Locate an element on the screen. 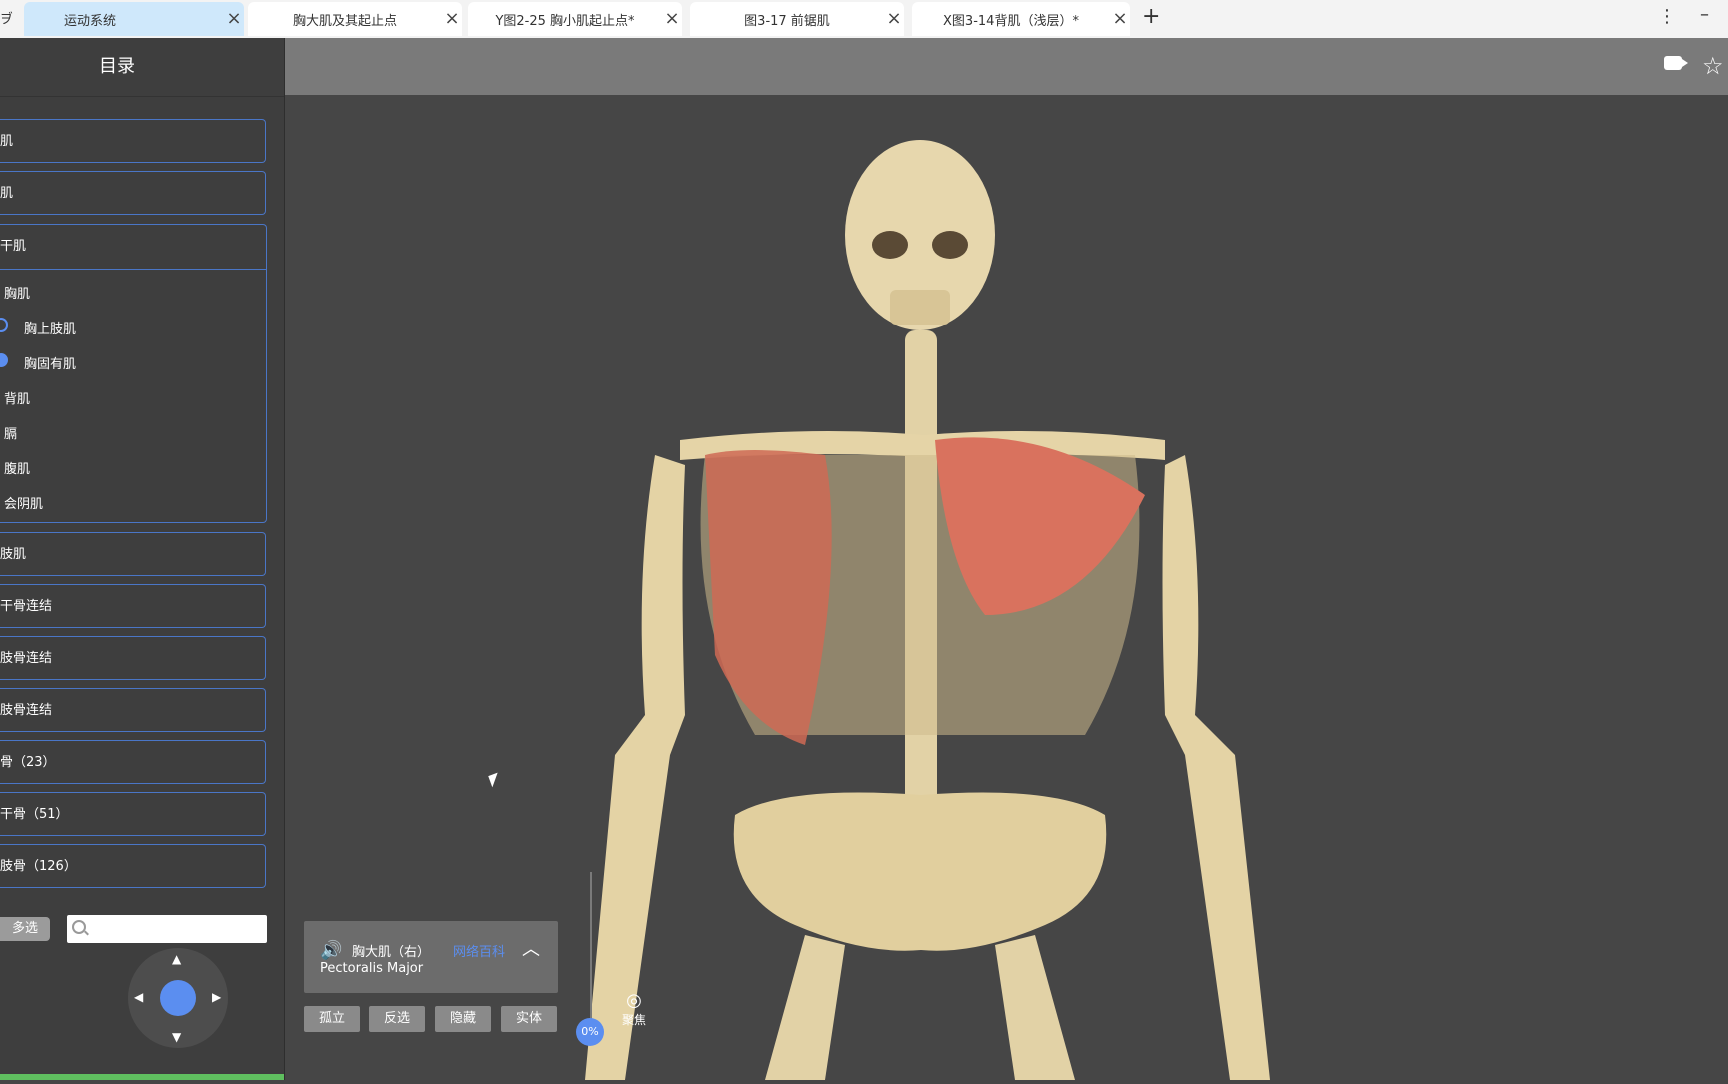  joystick-knob is located at coordinates (178, 998).